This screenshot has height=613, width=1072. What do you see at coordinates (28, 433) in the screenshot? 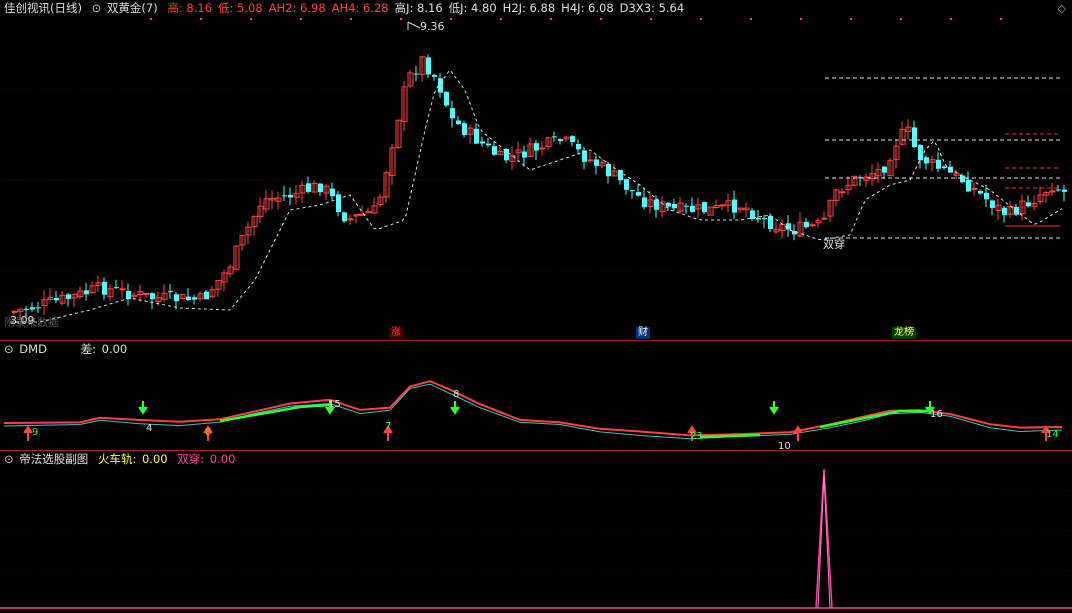
I see `up-arrow-icon` at bounding box center [28, 433].